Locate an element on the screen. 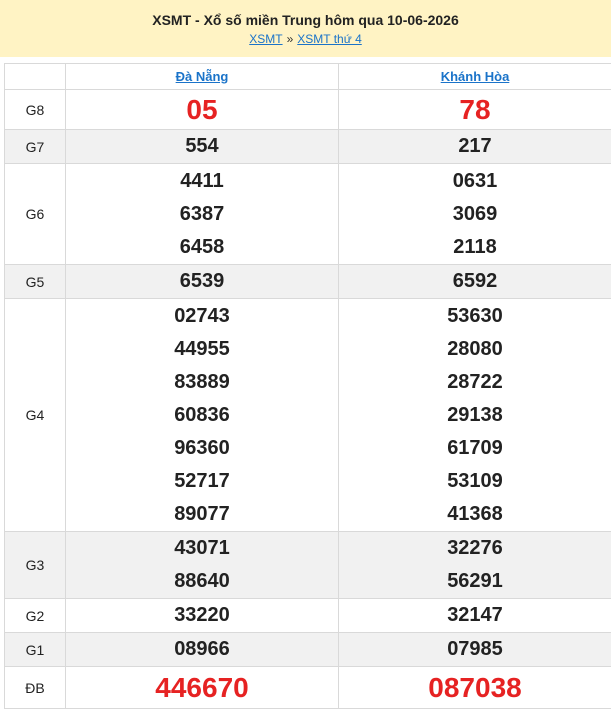 The image size is (611, 710). prize-label-g1: G1 is located at coordinates (35, 649).